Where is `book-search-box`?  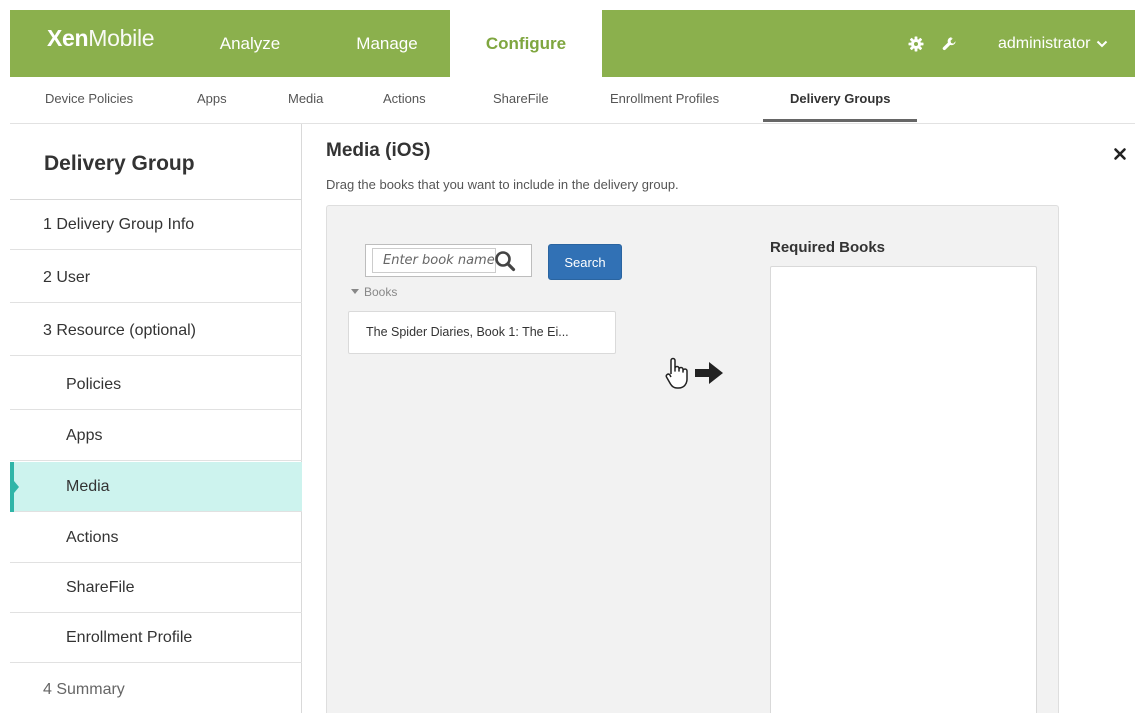
book-search-box is located at coordinates (448, 260).